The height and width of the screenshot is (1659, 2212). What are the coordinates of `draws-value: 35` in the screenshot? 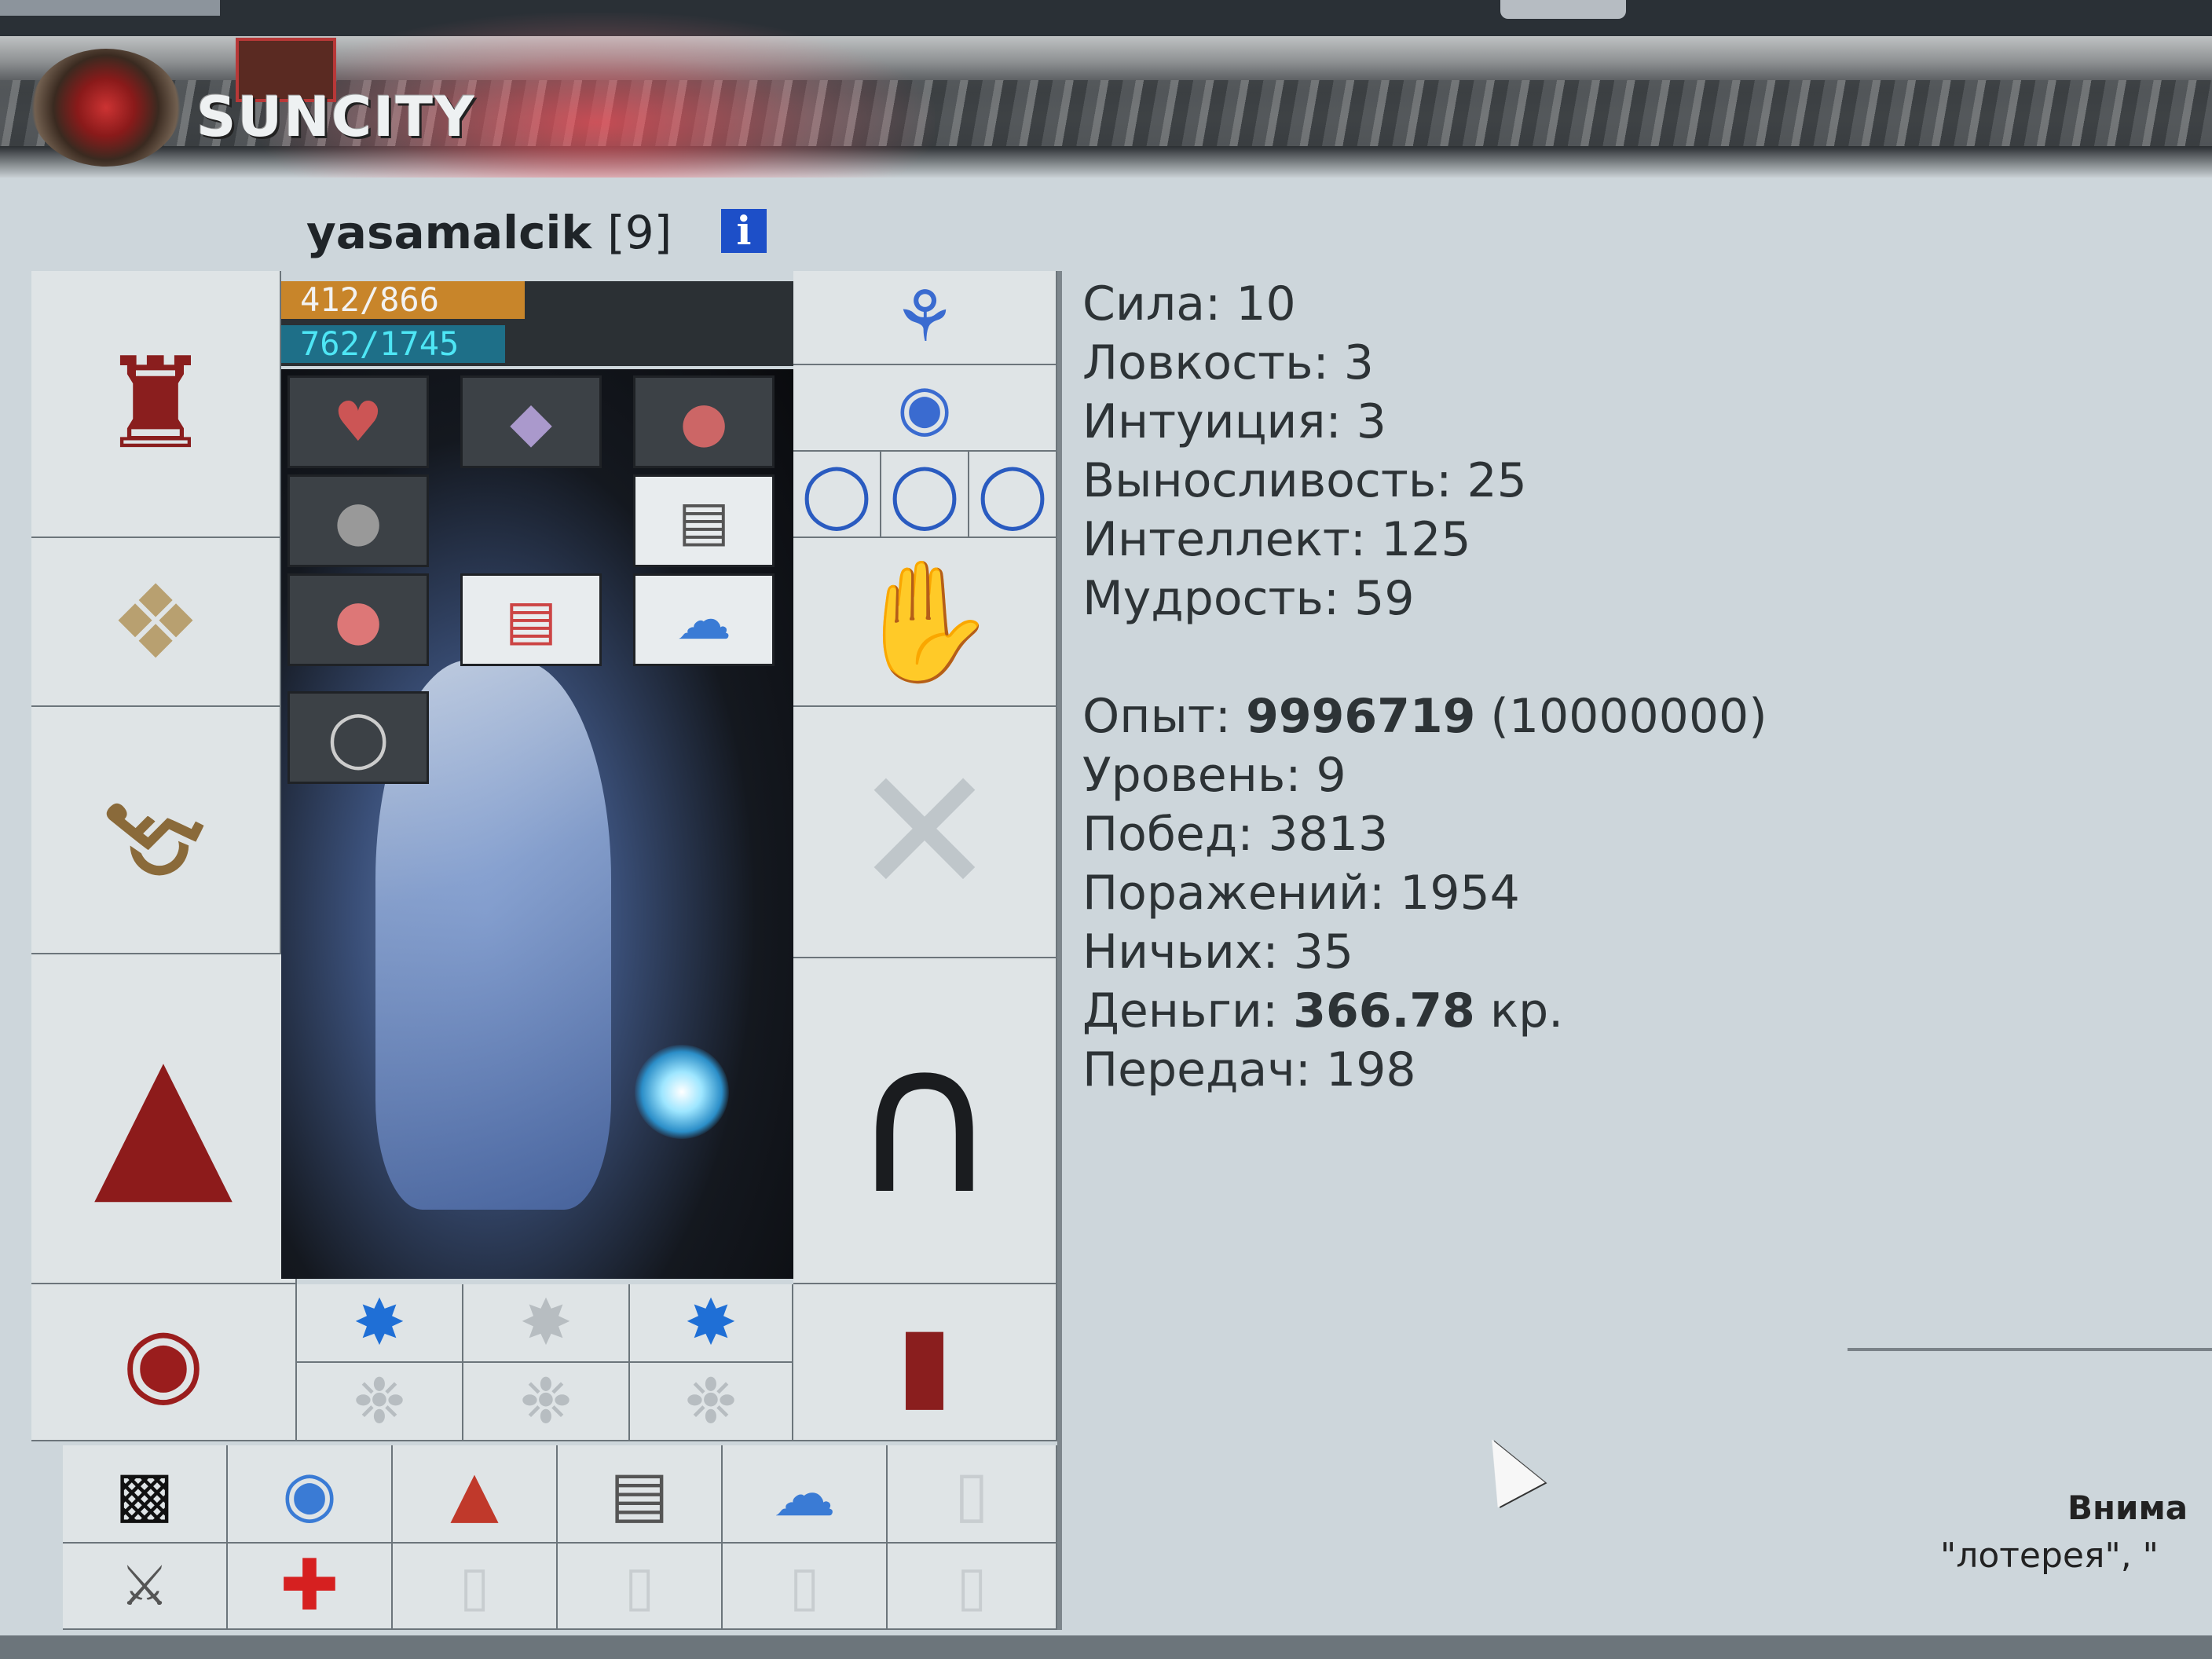 It's located at (1323, 953).